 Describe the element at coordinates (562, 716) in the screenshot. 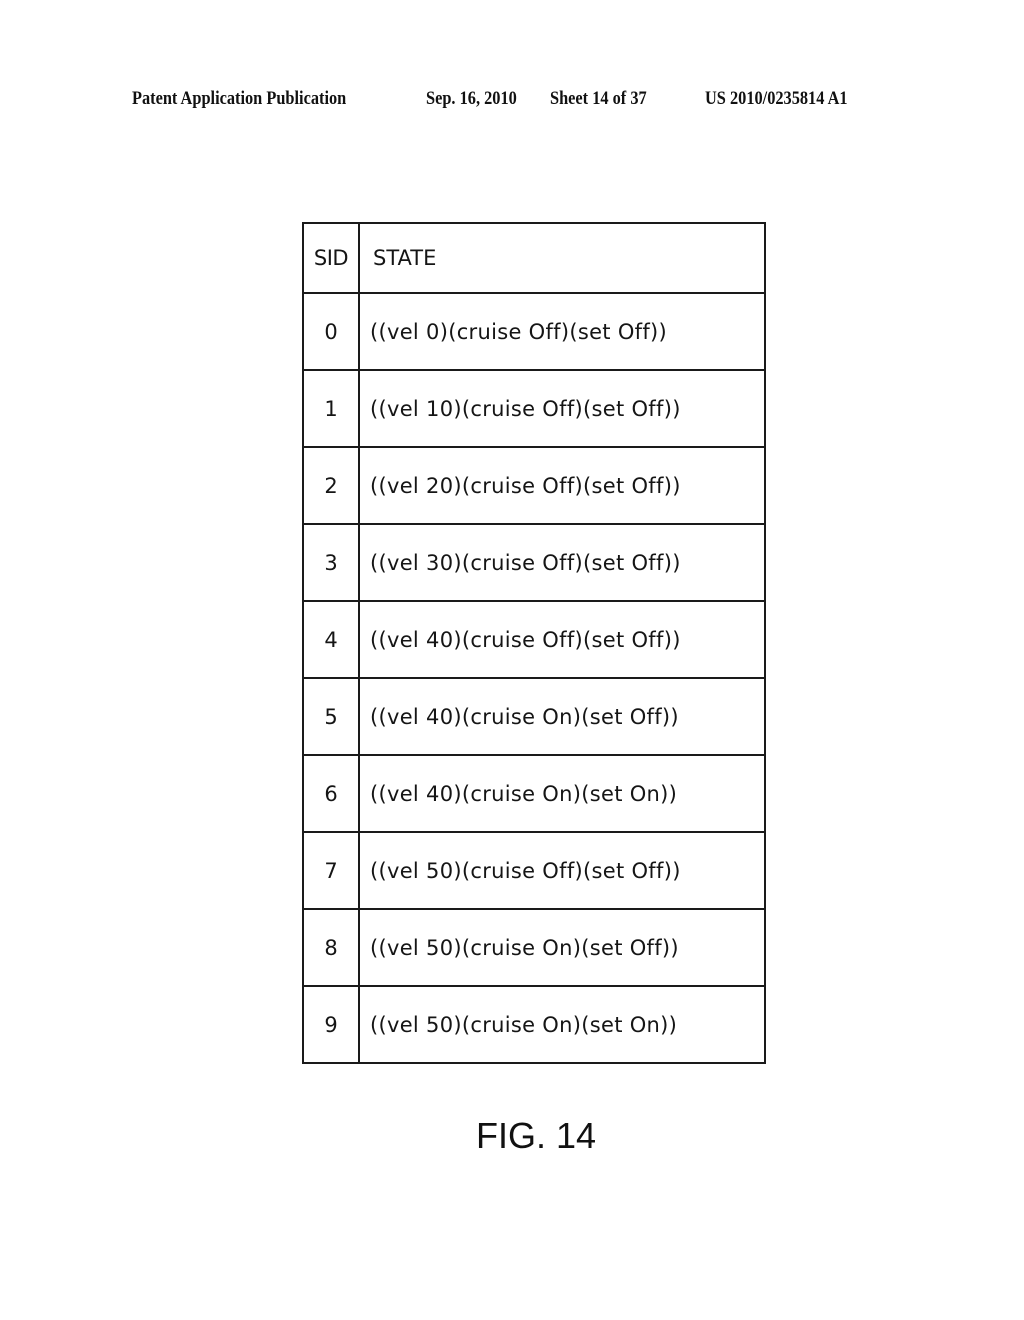

I see `state-cell: ((vel 40)(cruise On)(set Off))` at that location.